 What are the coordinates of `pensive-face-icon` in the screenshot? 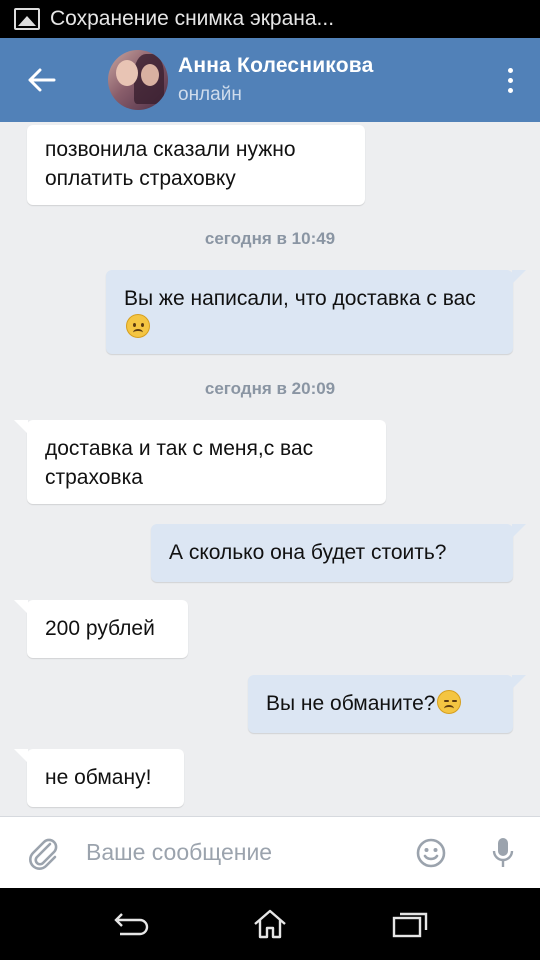 It's located at (449, 702).